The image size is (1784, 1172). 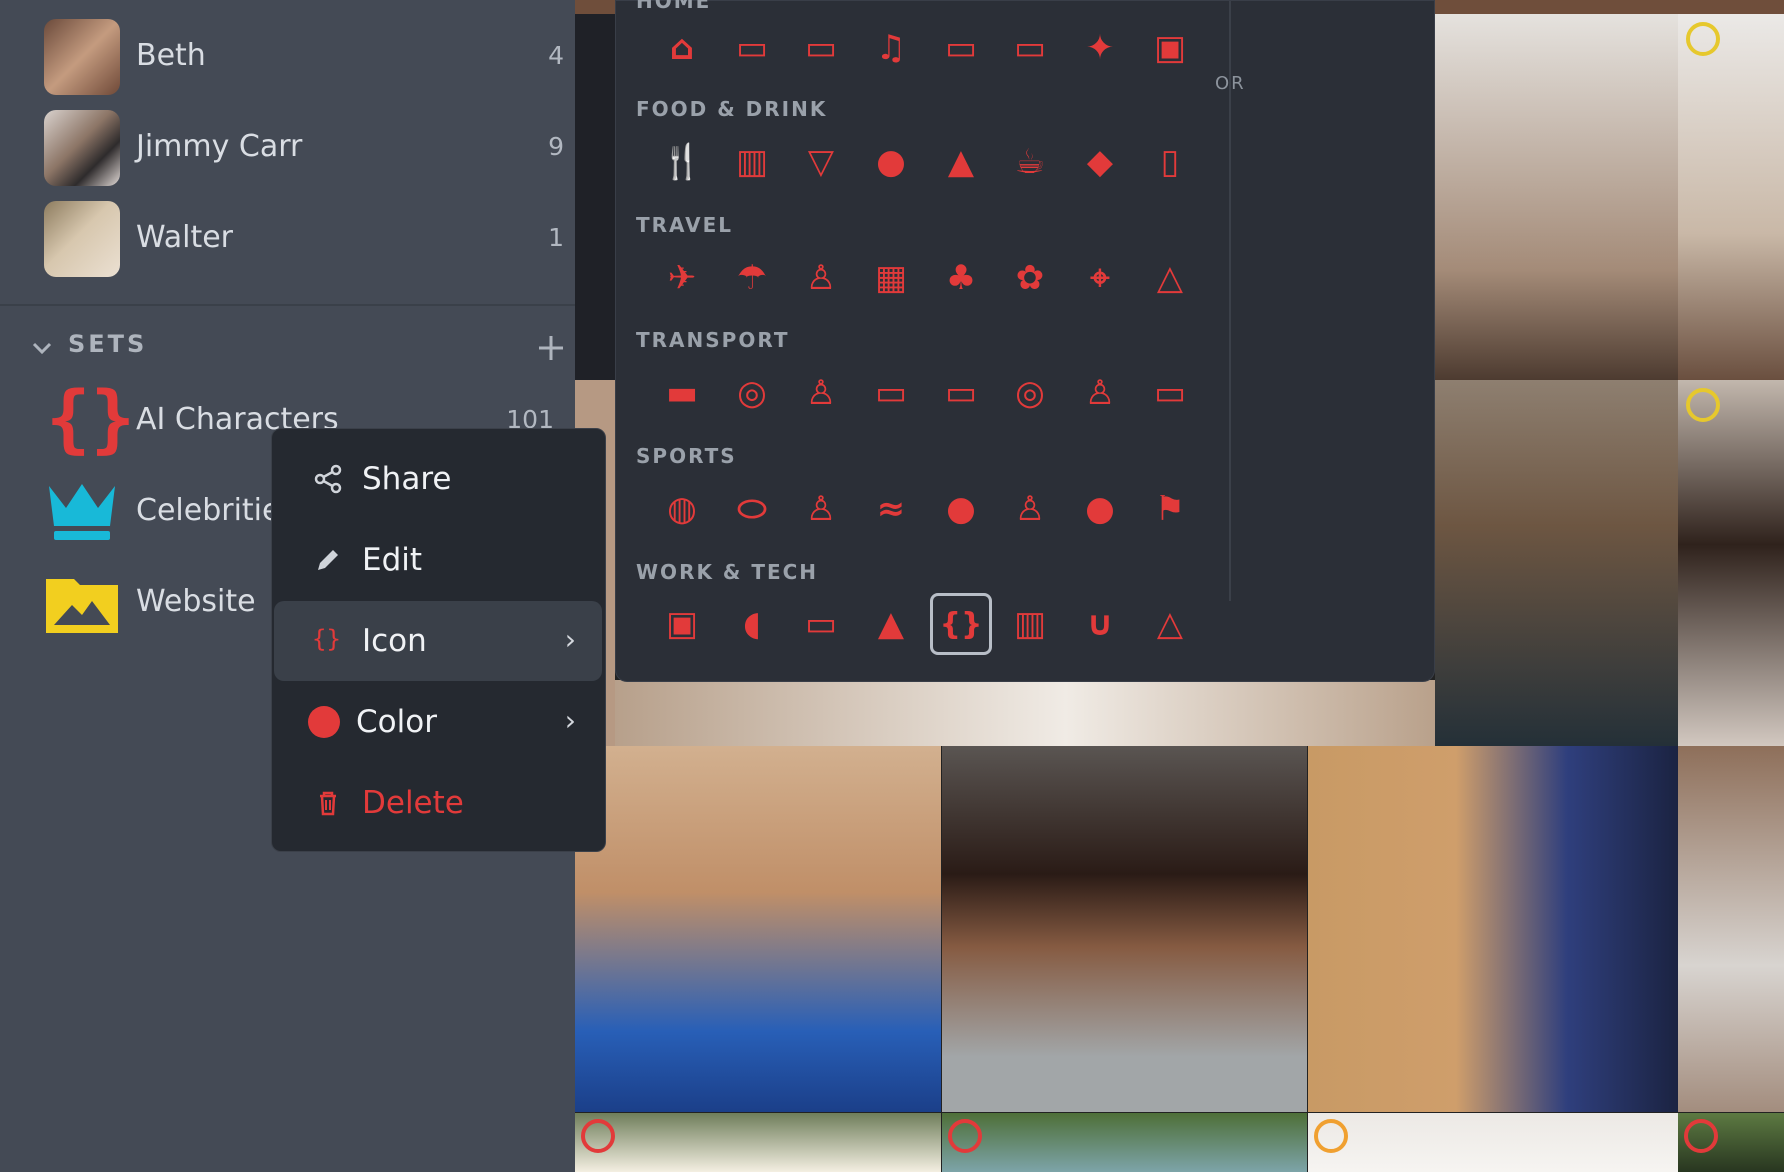 I want to click on chevron-right-icon: ›, so click(x=570, y=639).